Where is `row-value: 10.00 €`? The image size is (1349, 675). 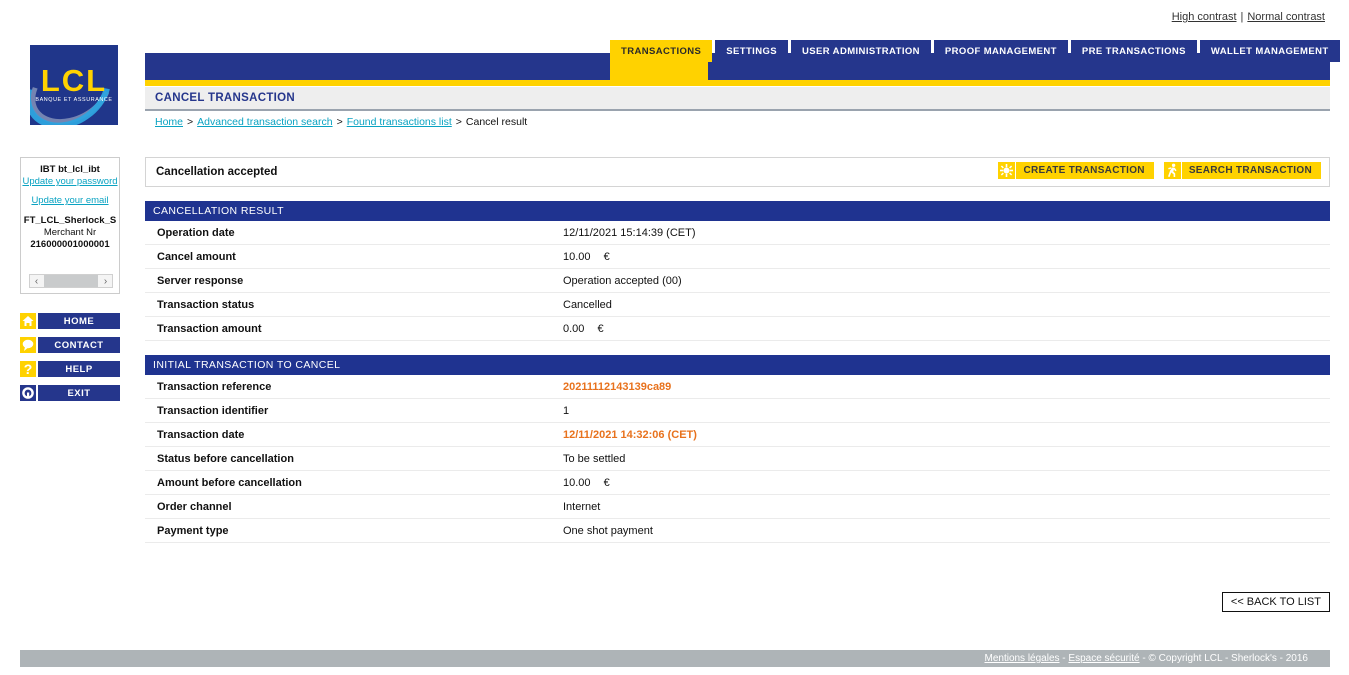 row-value: 10.00 € is located at coordinates (586, 483).